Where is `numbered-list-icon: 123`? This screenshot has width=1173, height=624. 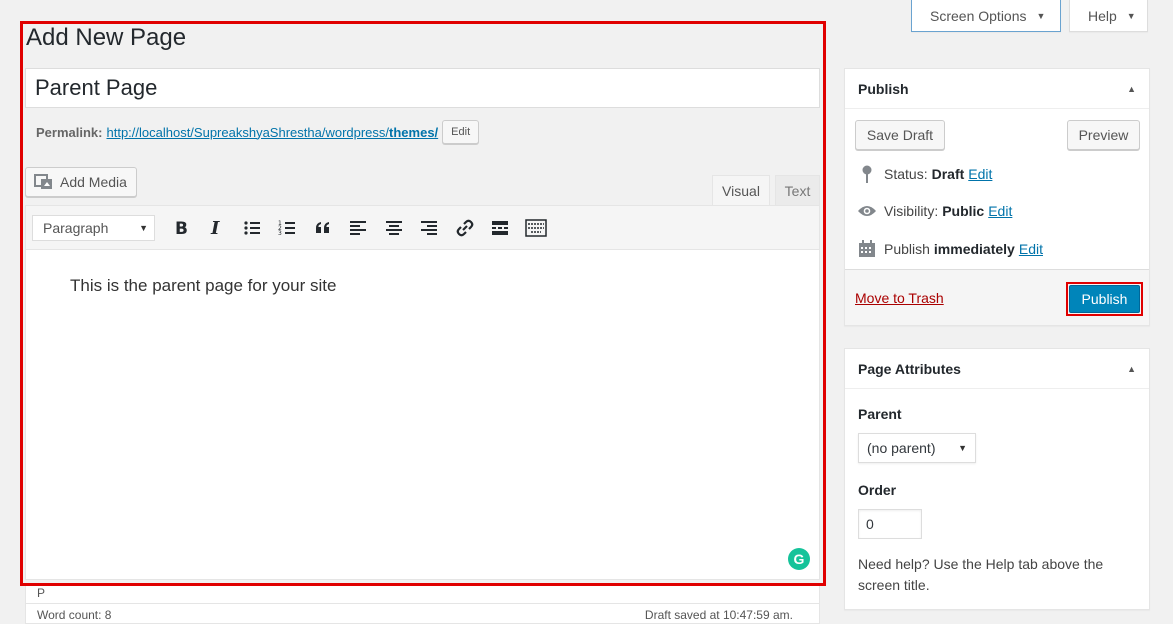
numbered-list-icon: 123 is located at coordinates (288, 228).